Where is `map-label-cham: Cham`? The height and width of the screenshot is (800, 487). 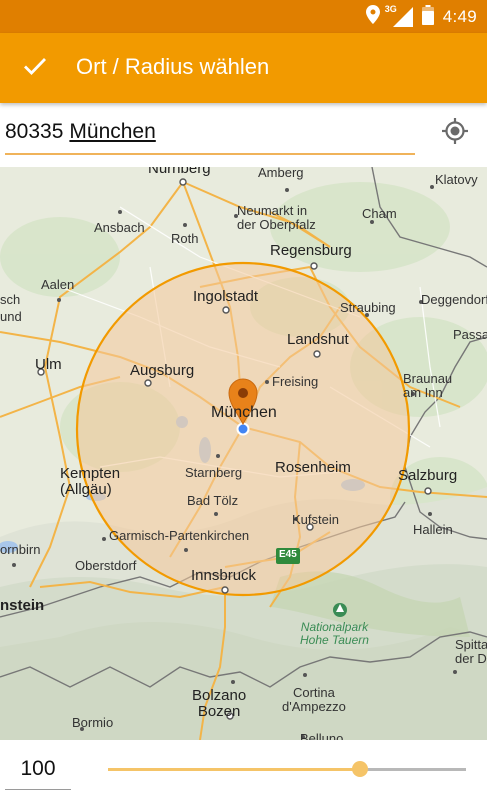 map-label-cham: Cham is located at coordinates (379, 213).